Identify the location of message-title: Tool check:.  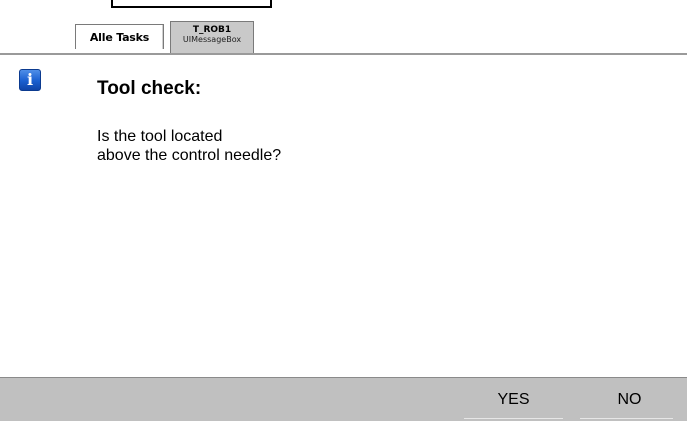
(149, 88).